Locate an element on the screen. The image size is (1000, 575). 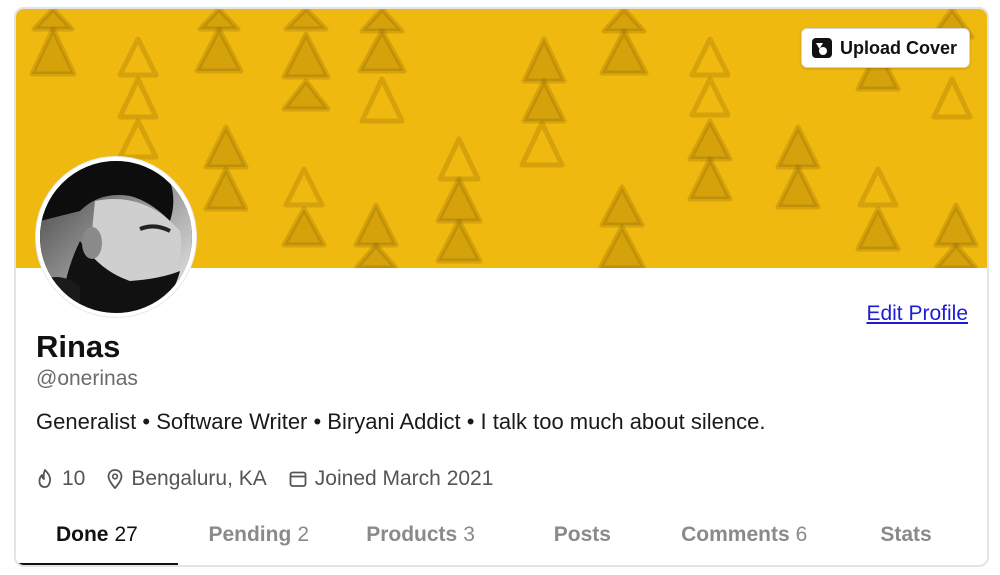
tab-stats: Stats is located at coordinates (906, 533).